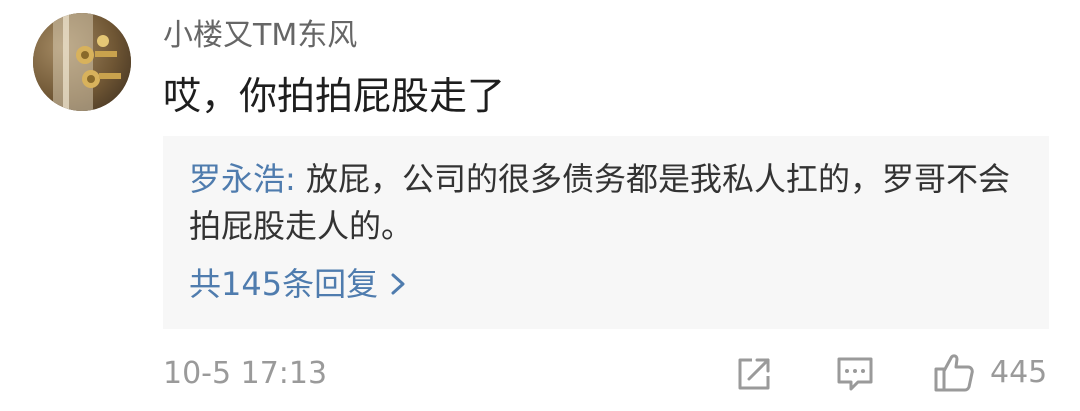  I want to click on share-icon, so click(754, 374).